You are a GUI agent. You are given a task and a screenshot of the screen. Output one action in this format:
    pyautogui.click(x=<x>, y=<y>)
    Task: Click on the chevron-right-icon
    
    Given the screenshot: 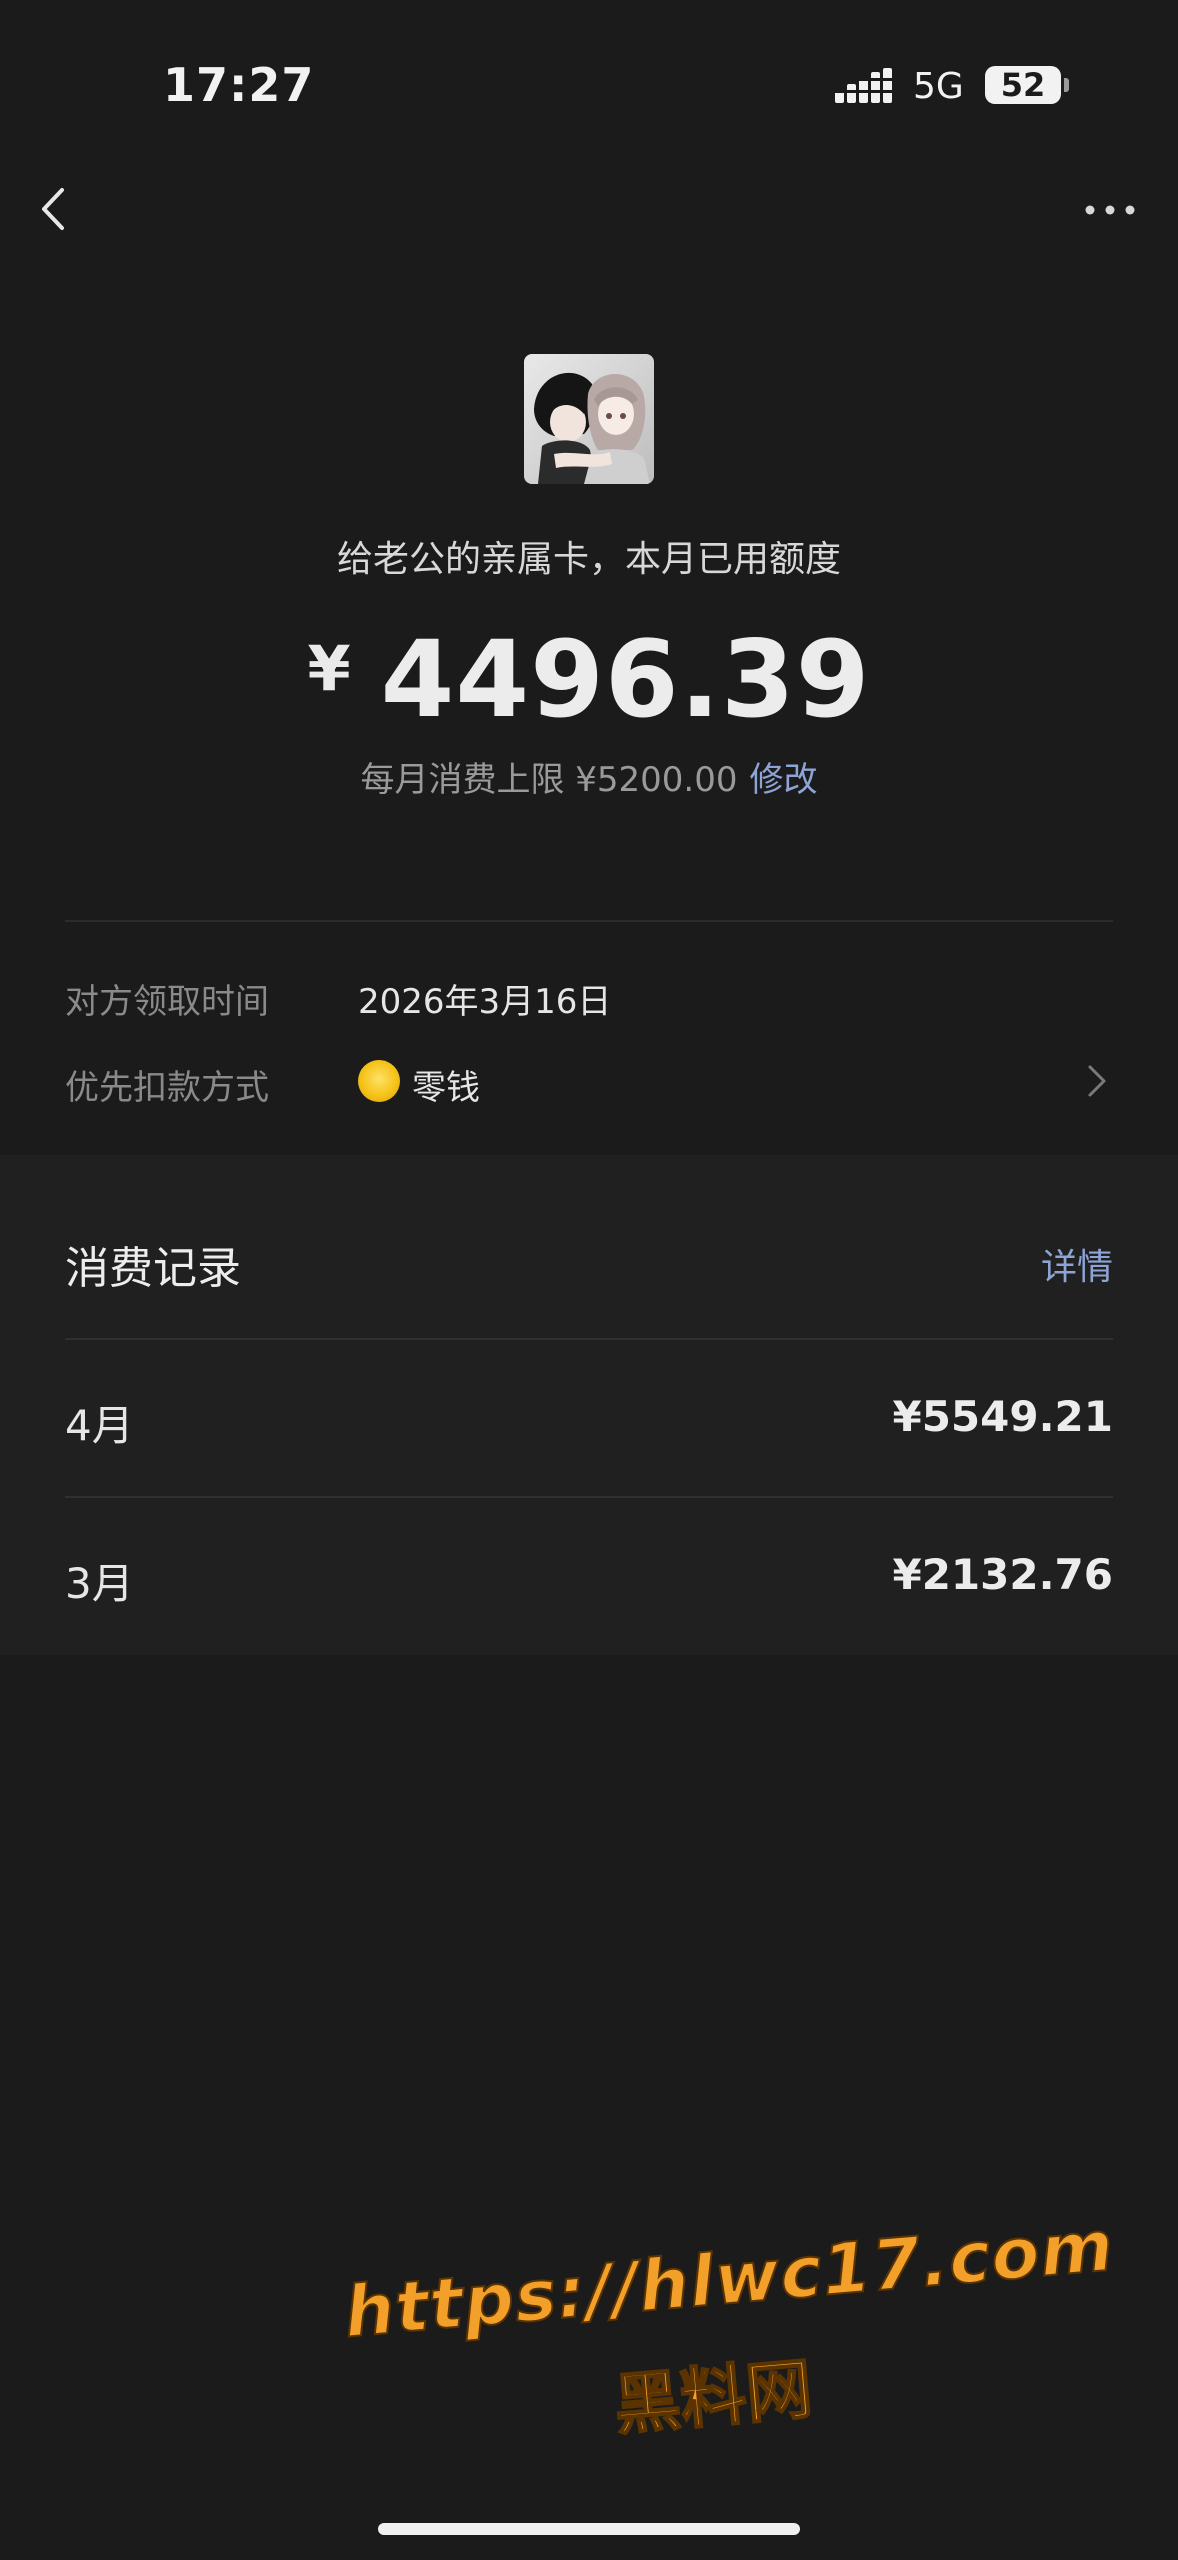 What is the action you would take?
    pyautogui.click(x=1097, y=1081)
    